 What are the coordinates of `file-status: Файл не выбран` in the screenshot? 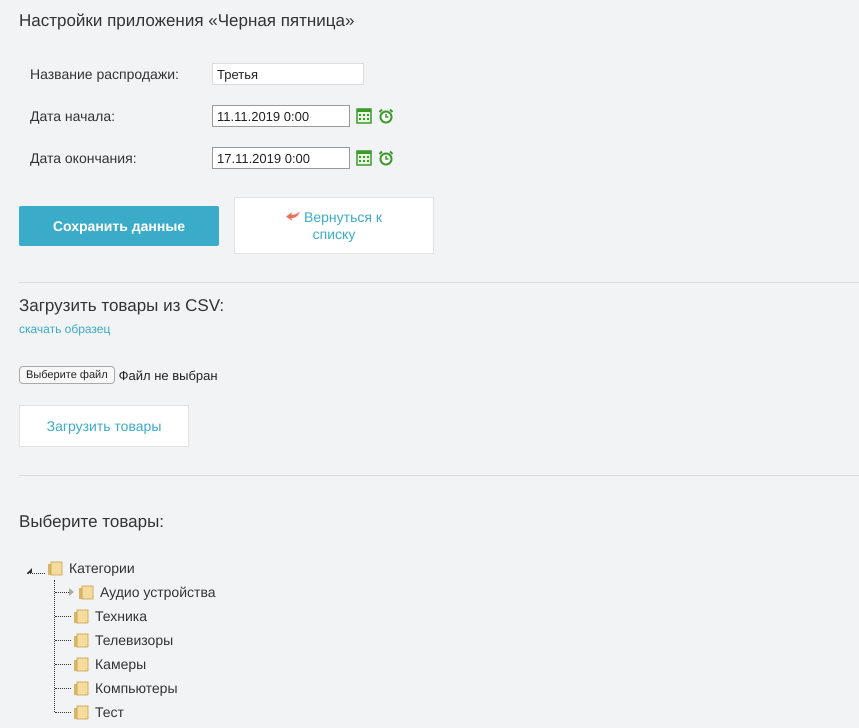 It's located at (168, 375).